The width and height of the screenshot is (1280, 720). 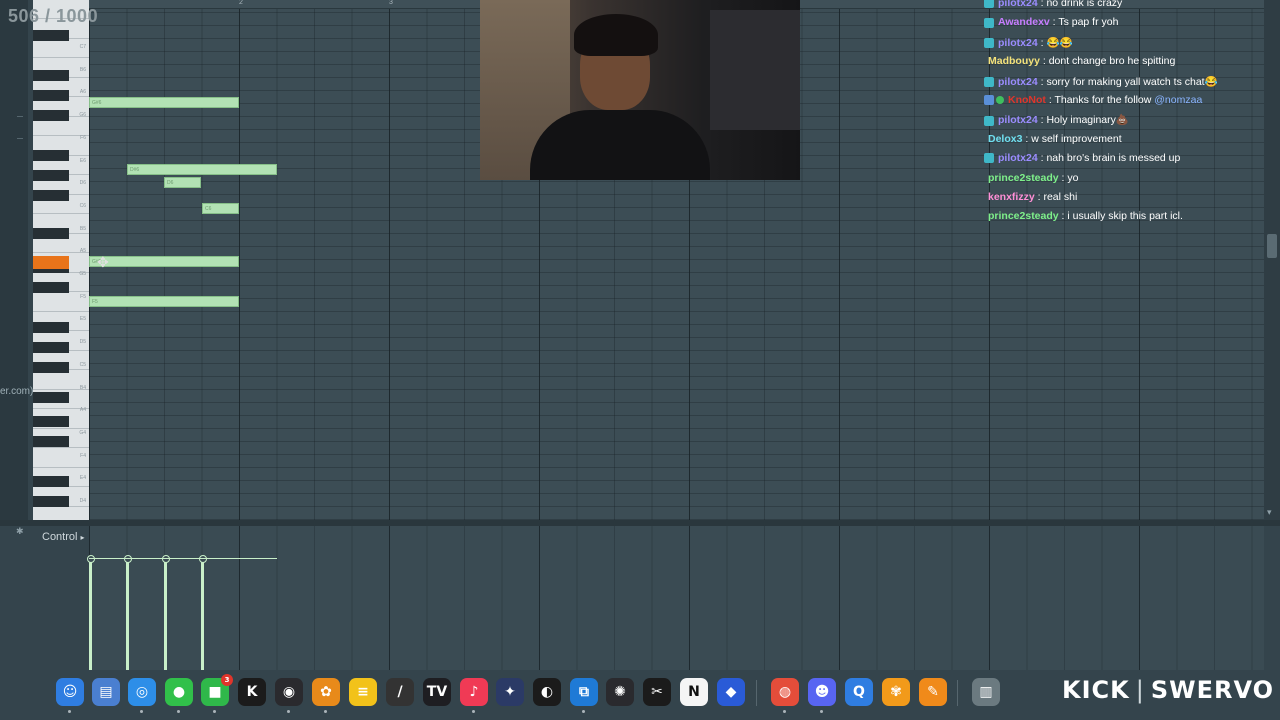 I want to click on midi-note: D#6, so click(x=202, y=169).